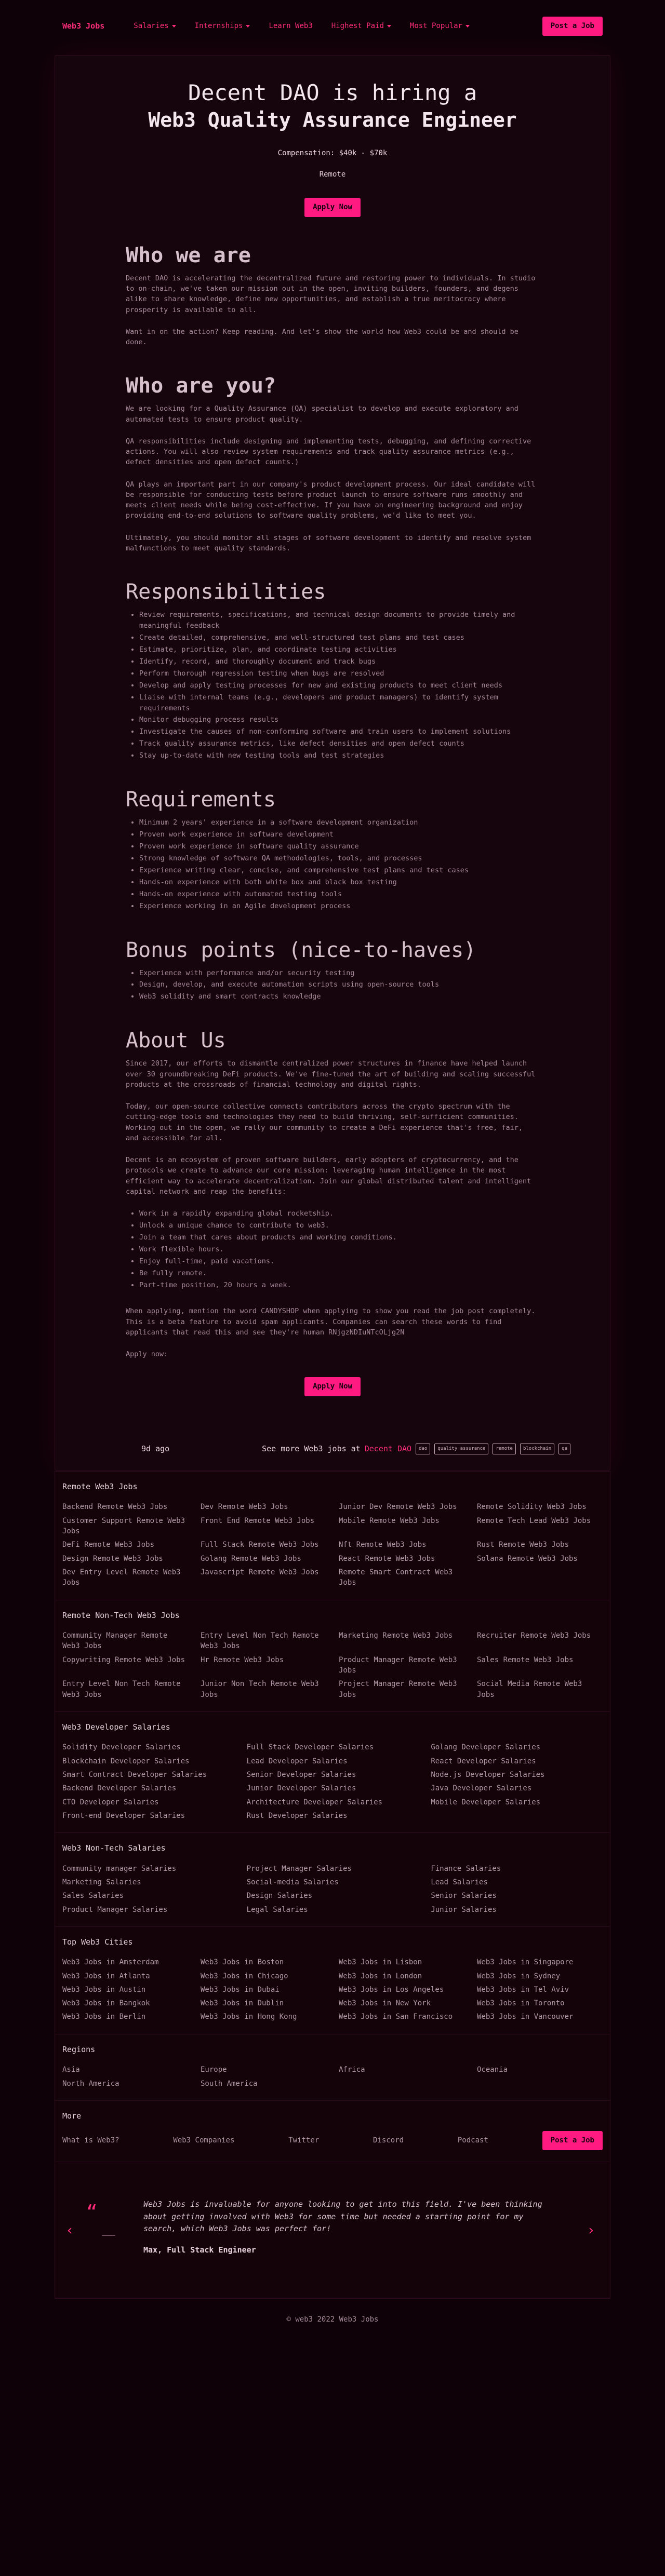 Image resolution: width=665 pixels, height=2576 pixels. I want to click on footer-link: Web3 Jobs in Dubai, so click(263, 1990).